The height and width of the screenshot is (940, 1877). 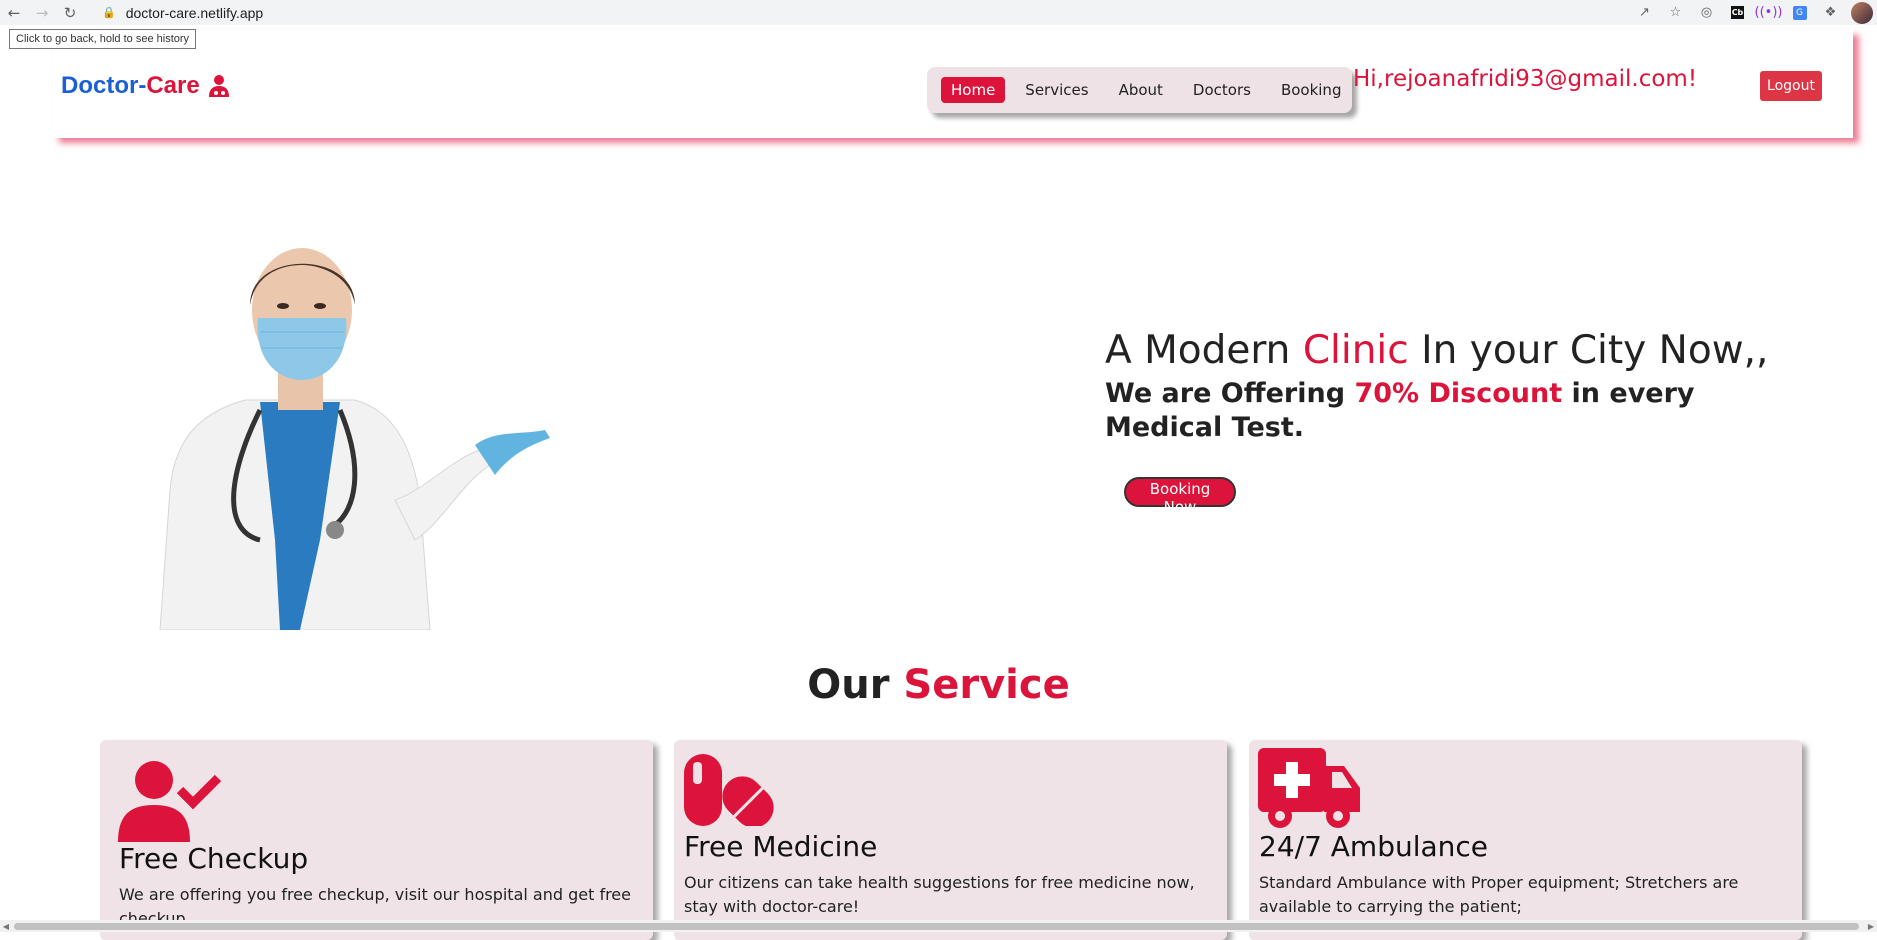 I want to click on card-title: Free Medicine, so click(x=781, y=846).